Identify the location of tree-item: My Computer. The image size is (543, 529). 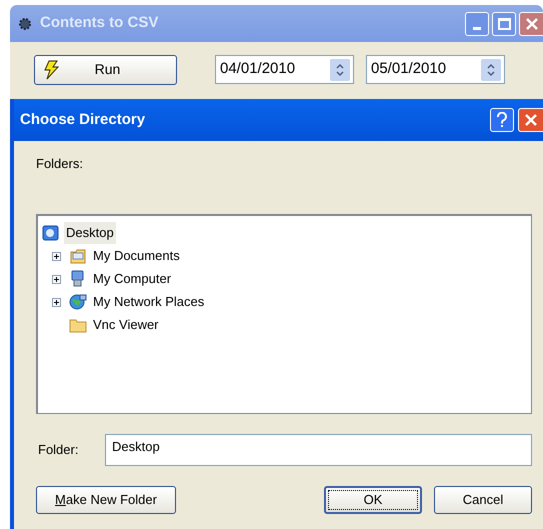
(132, 279).